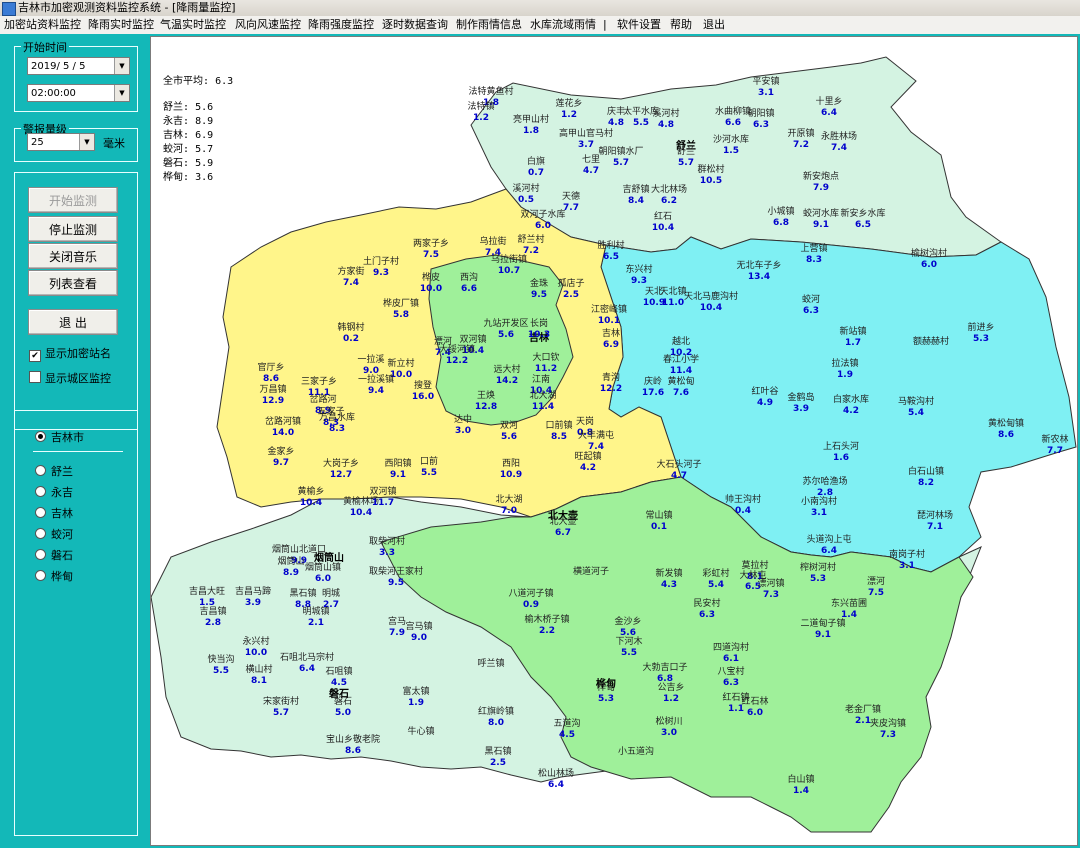 This screenshot has width=1080, height=848. What do you see at coordinates (213, 623) in the screenshot?
I see `station-rain-value: 2.8` at bounding box center [213, 623].